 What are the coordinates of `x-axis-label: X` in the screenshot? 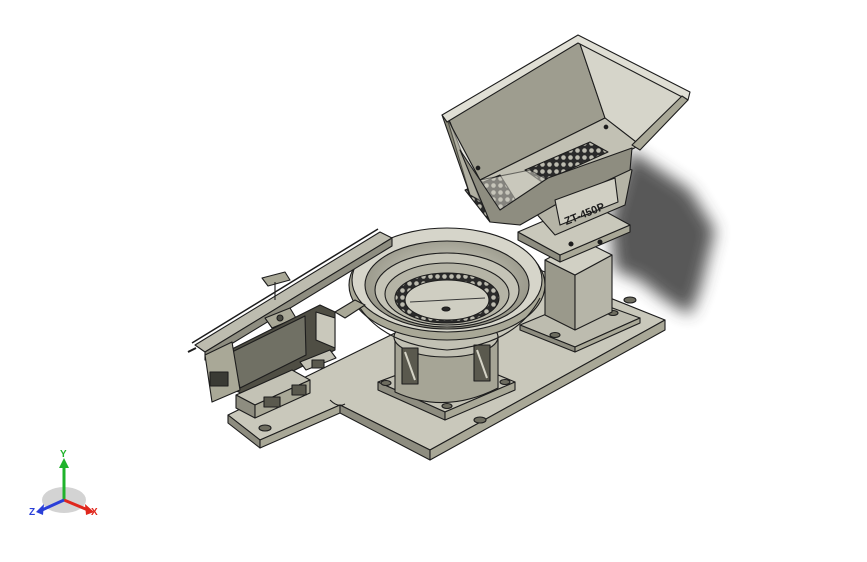 It's located at (94, 512).